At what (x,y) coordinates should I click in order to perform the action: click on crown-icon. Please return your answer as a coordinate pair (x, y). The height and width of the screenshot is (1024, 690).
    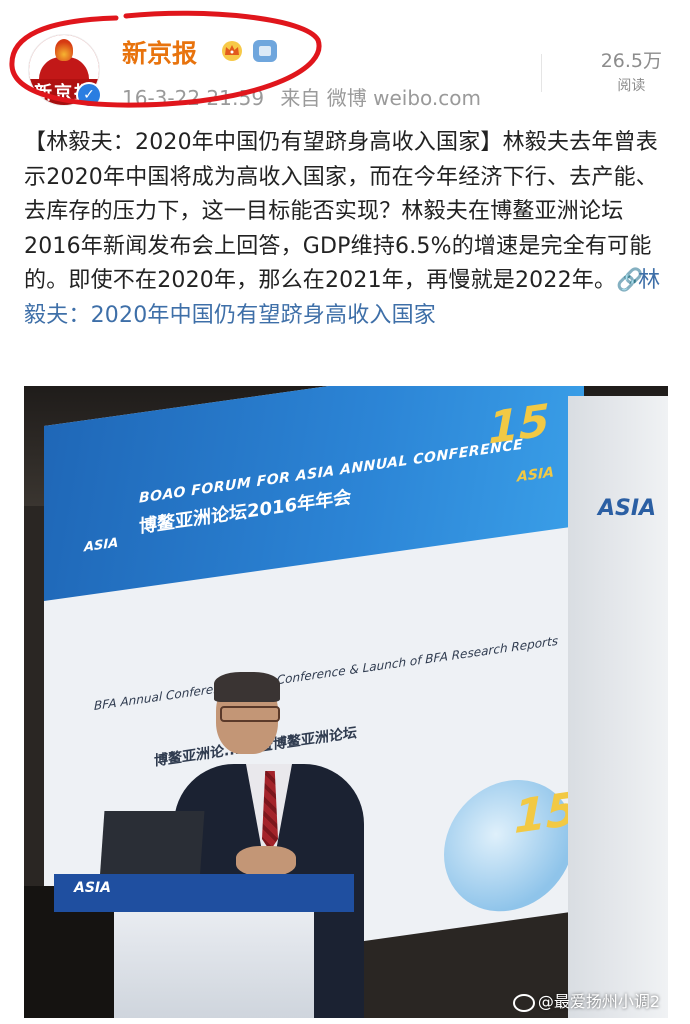
    Looking at the image, I should click on (232, 51).